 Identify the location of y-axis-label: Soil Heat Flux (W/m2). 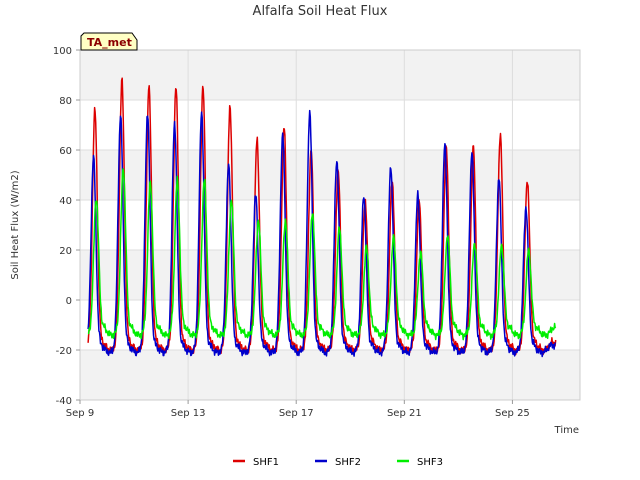
(15, 224).